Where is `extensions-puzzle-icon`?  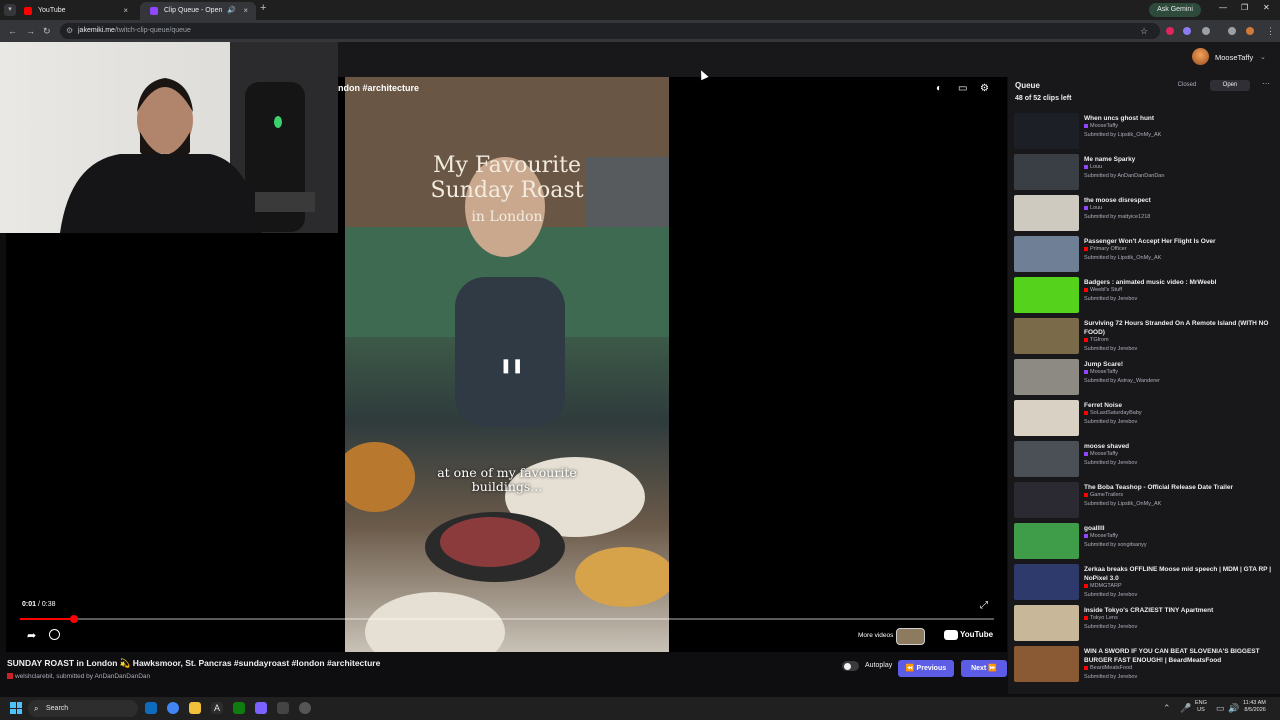 extensions-puzzle-icon is located at coordinates (1206, 31).